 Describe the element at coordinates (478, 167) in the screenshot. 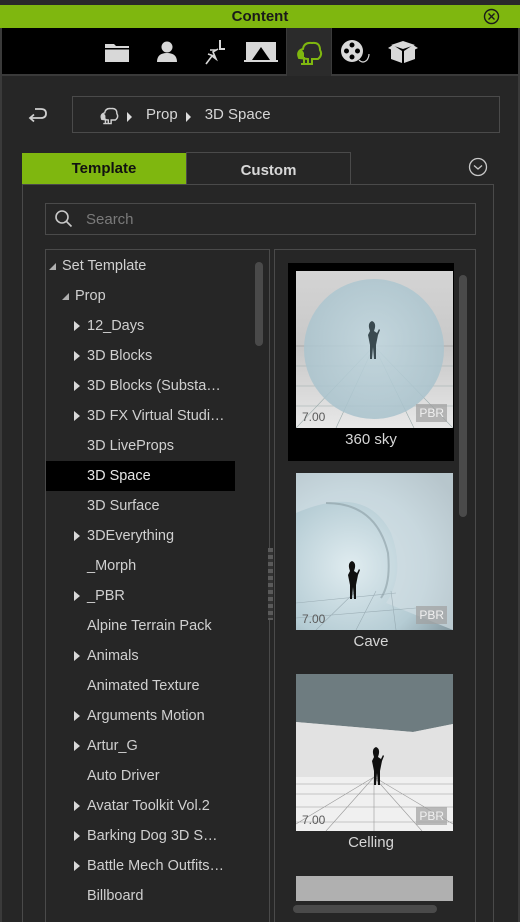

I see `chevron-down-circle-icon` at that location.